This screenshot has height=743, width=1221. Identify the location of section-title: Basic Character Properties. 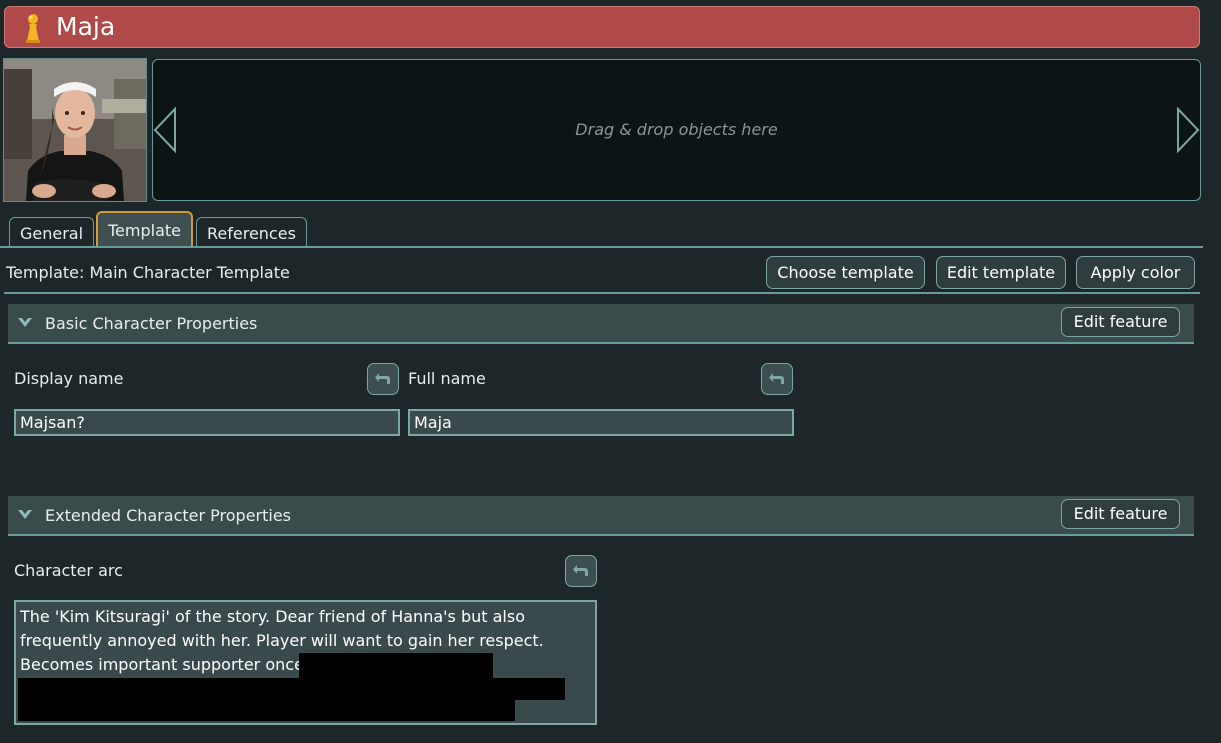
(151, 323).